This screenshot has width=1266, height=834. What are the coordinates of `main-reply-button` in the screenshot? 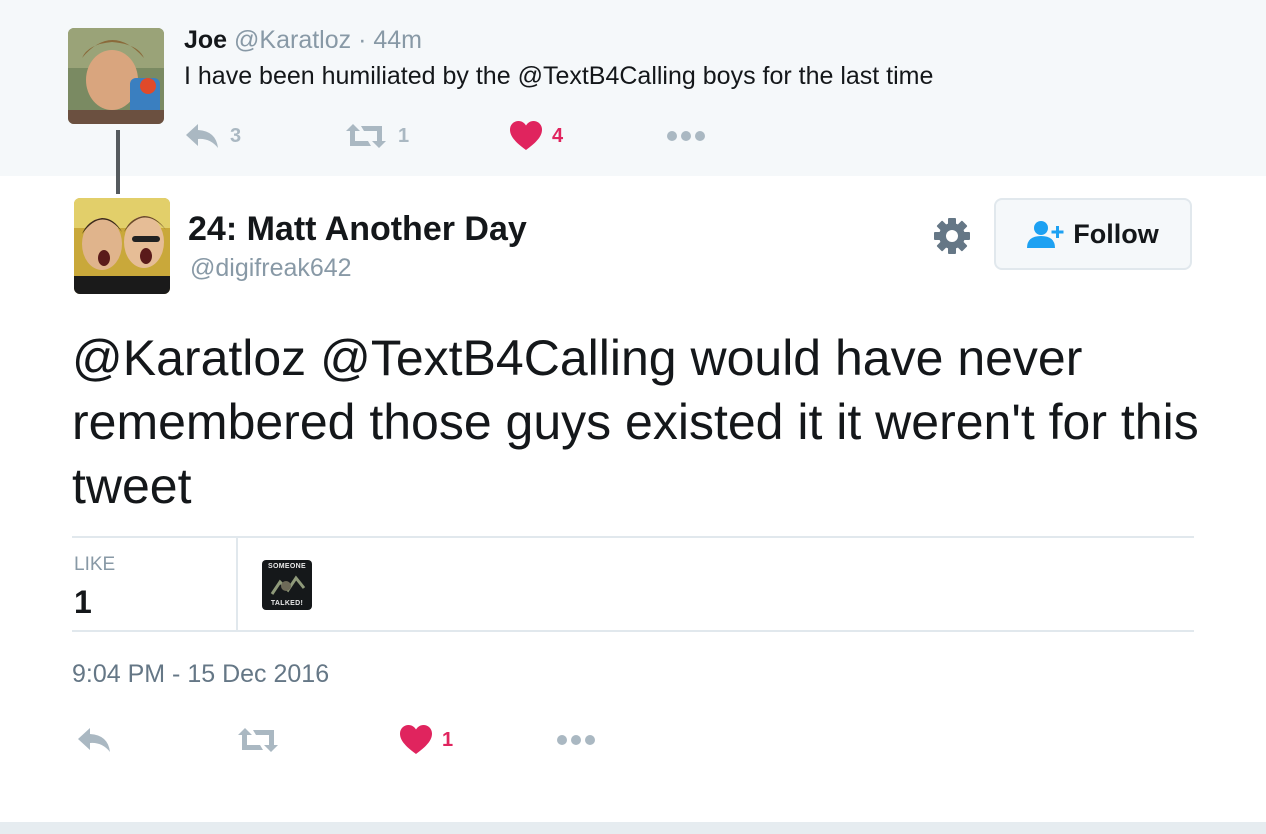 It's located at (94, 740).